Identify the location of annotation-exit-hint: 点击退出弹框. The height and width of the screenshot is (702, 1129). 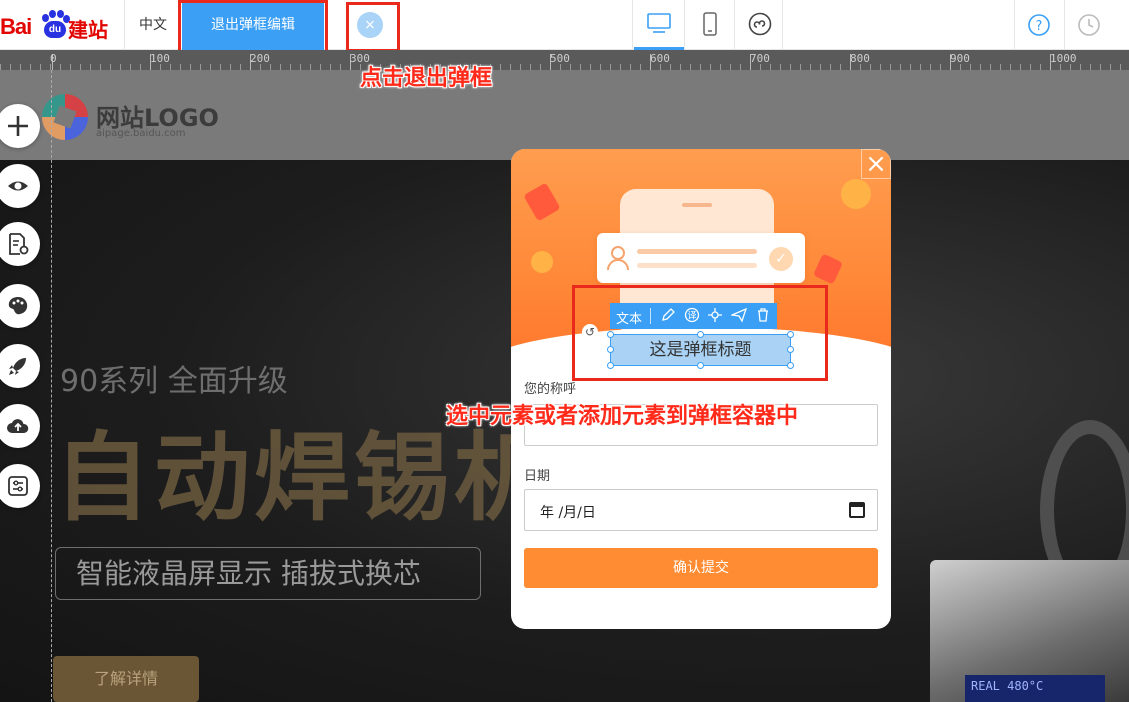
(426, 78).